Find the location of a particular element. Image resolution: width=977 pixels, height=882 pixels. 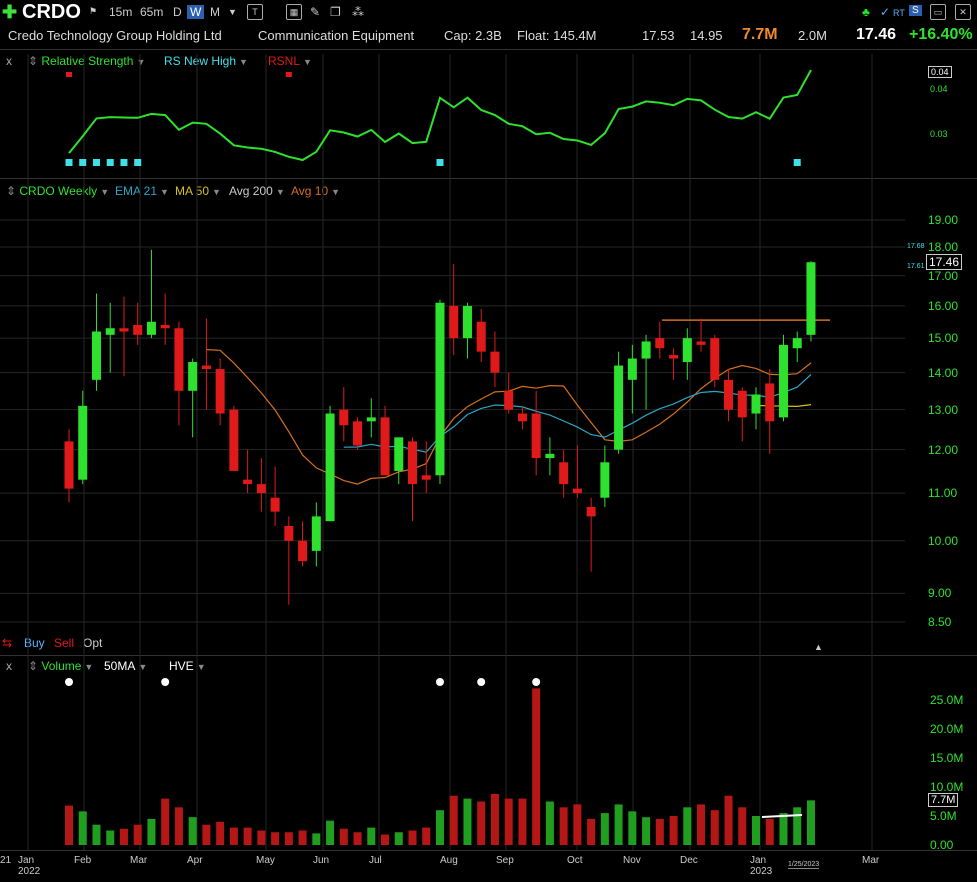

relative-strength-line is located at coordinates (440, 115).